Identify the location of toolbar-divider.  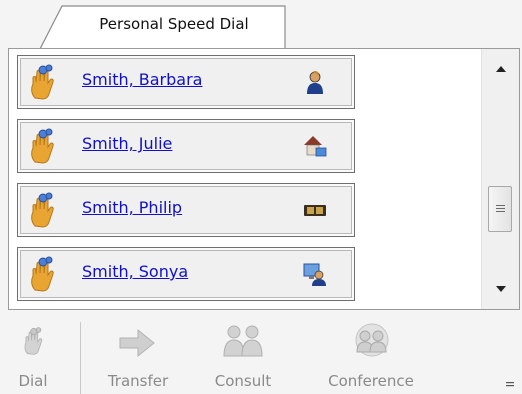
(80, 358).